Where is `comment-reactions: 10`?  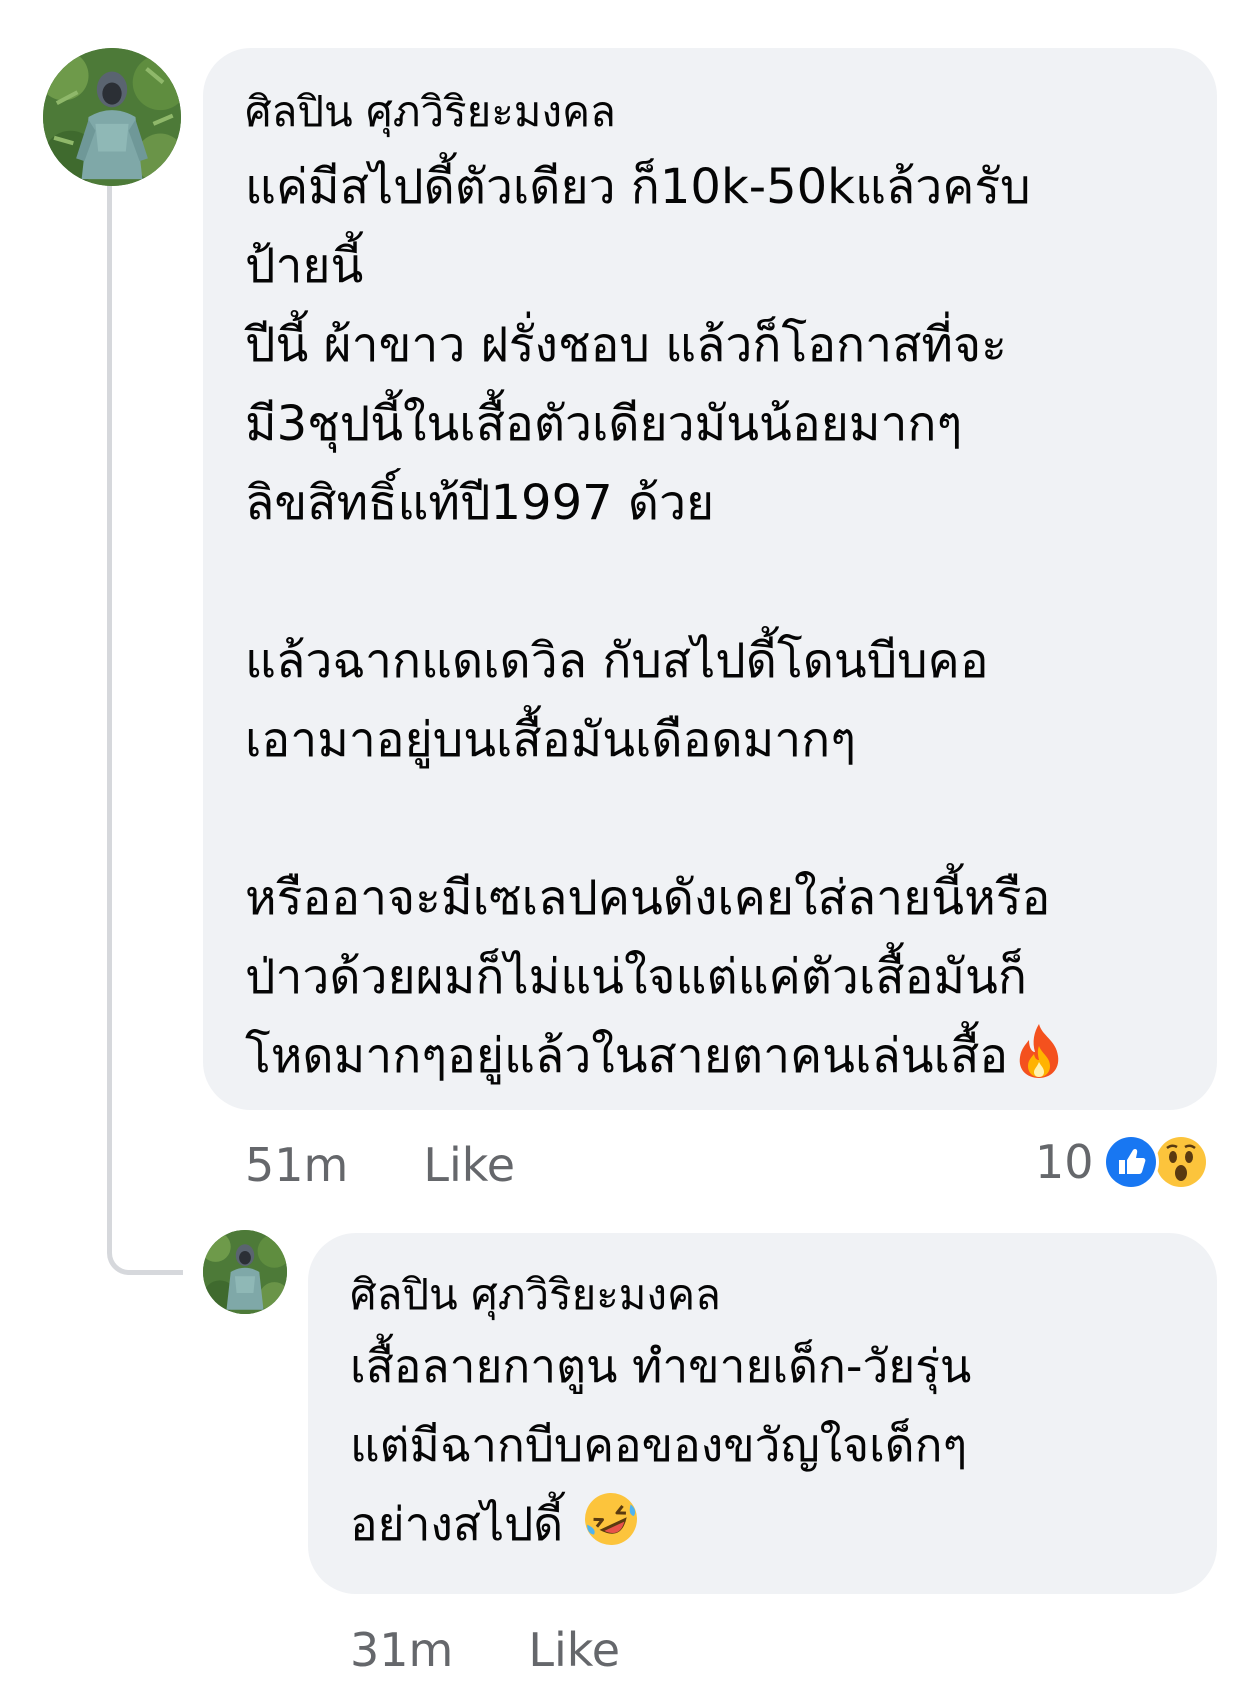 comment-reactions: 10 is located at coordinates (1122, 1162).